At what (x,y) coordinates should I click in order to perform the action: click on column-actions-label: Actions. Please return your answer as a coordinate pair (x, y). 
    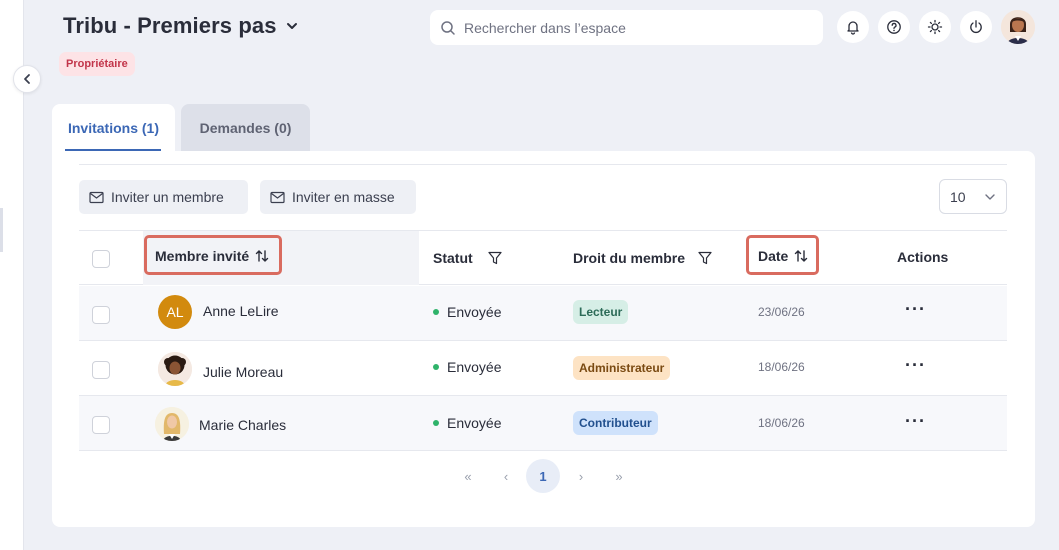
    Looking at the image, I should click on (923, 257).